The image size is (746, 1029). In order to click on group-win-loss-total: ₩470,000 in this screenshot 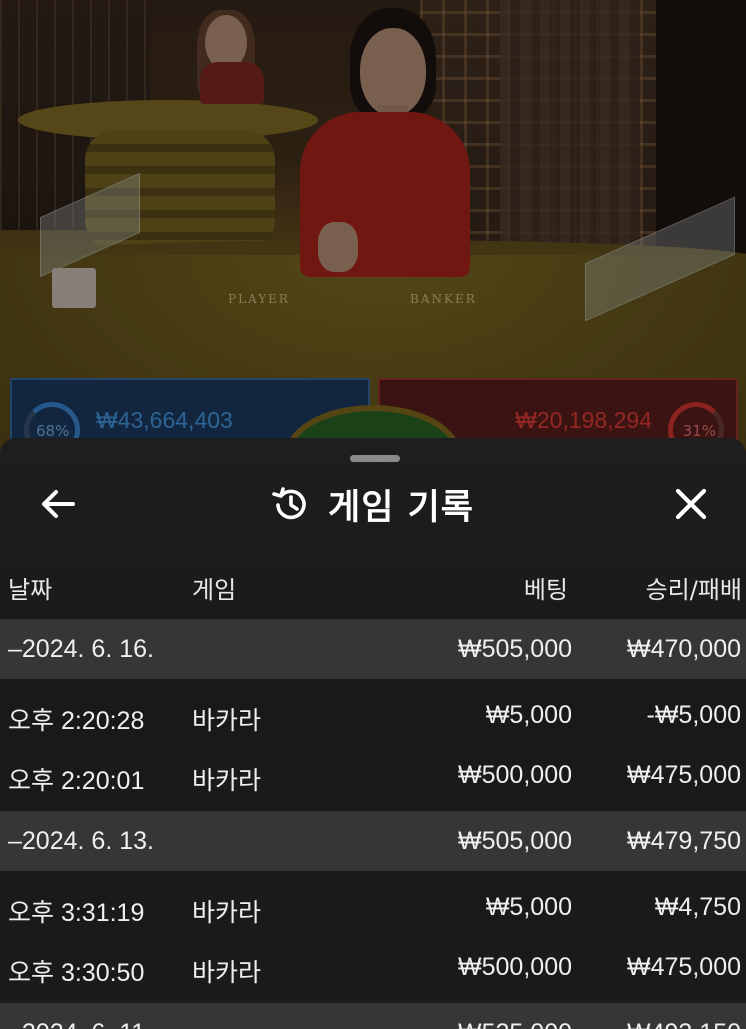, I will do `click(684, 649)`.